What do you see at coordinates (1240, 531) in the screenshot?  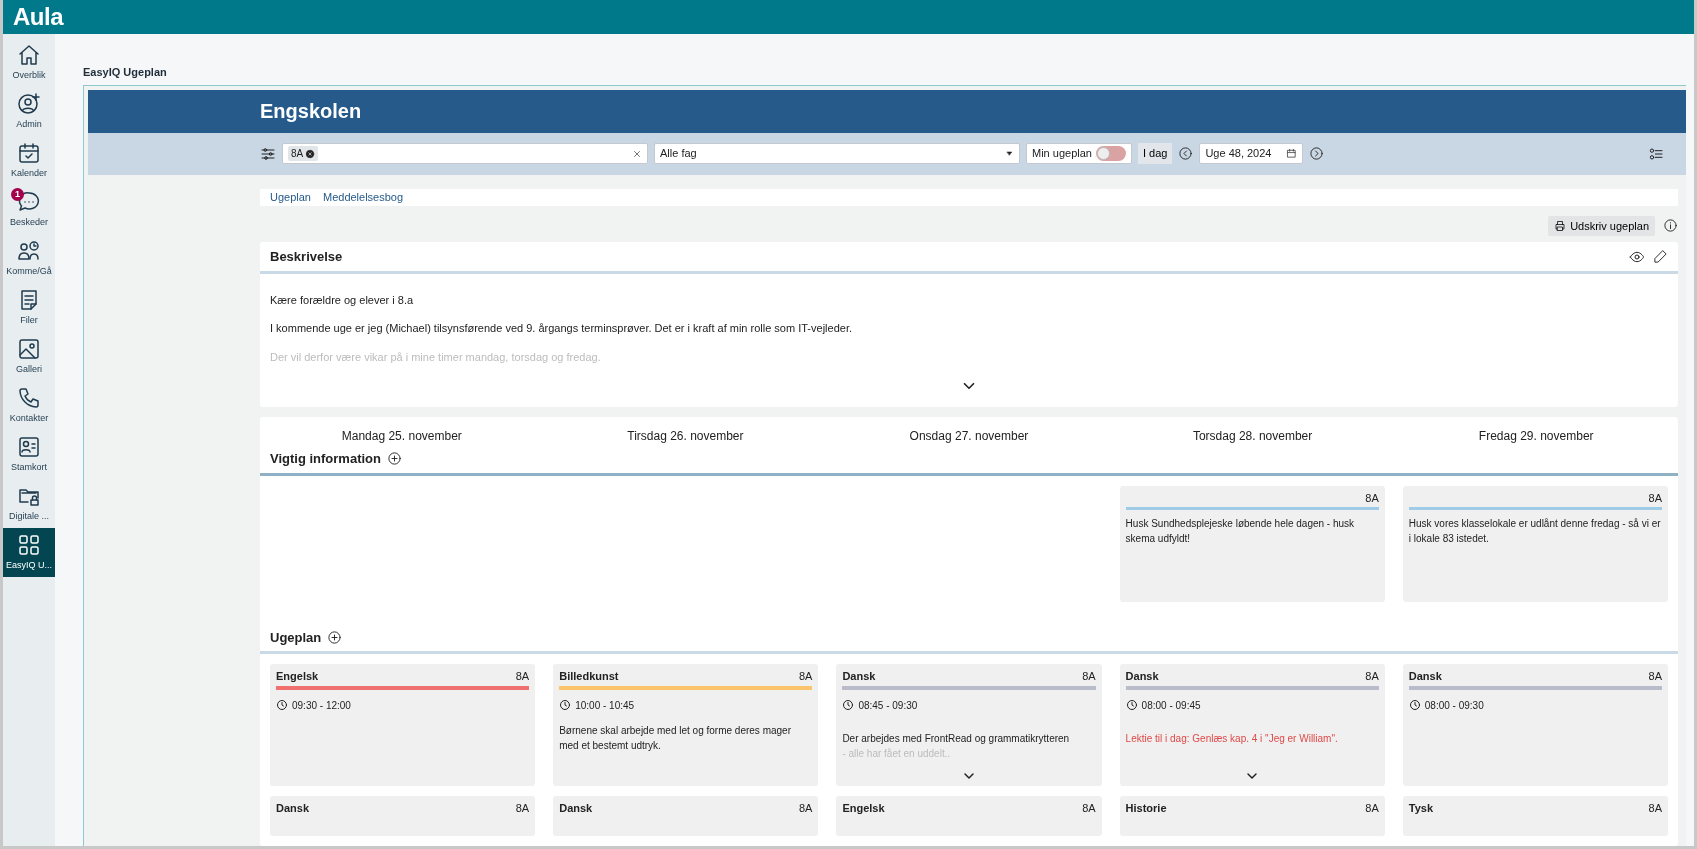 I see `note-text: Husk Sundhedsplejeske løbende hele dagen - husk skema udfyldt!` at bounding box center [1240, 531].